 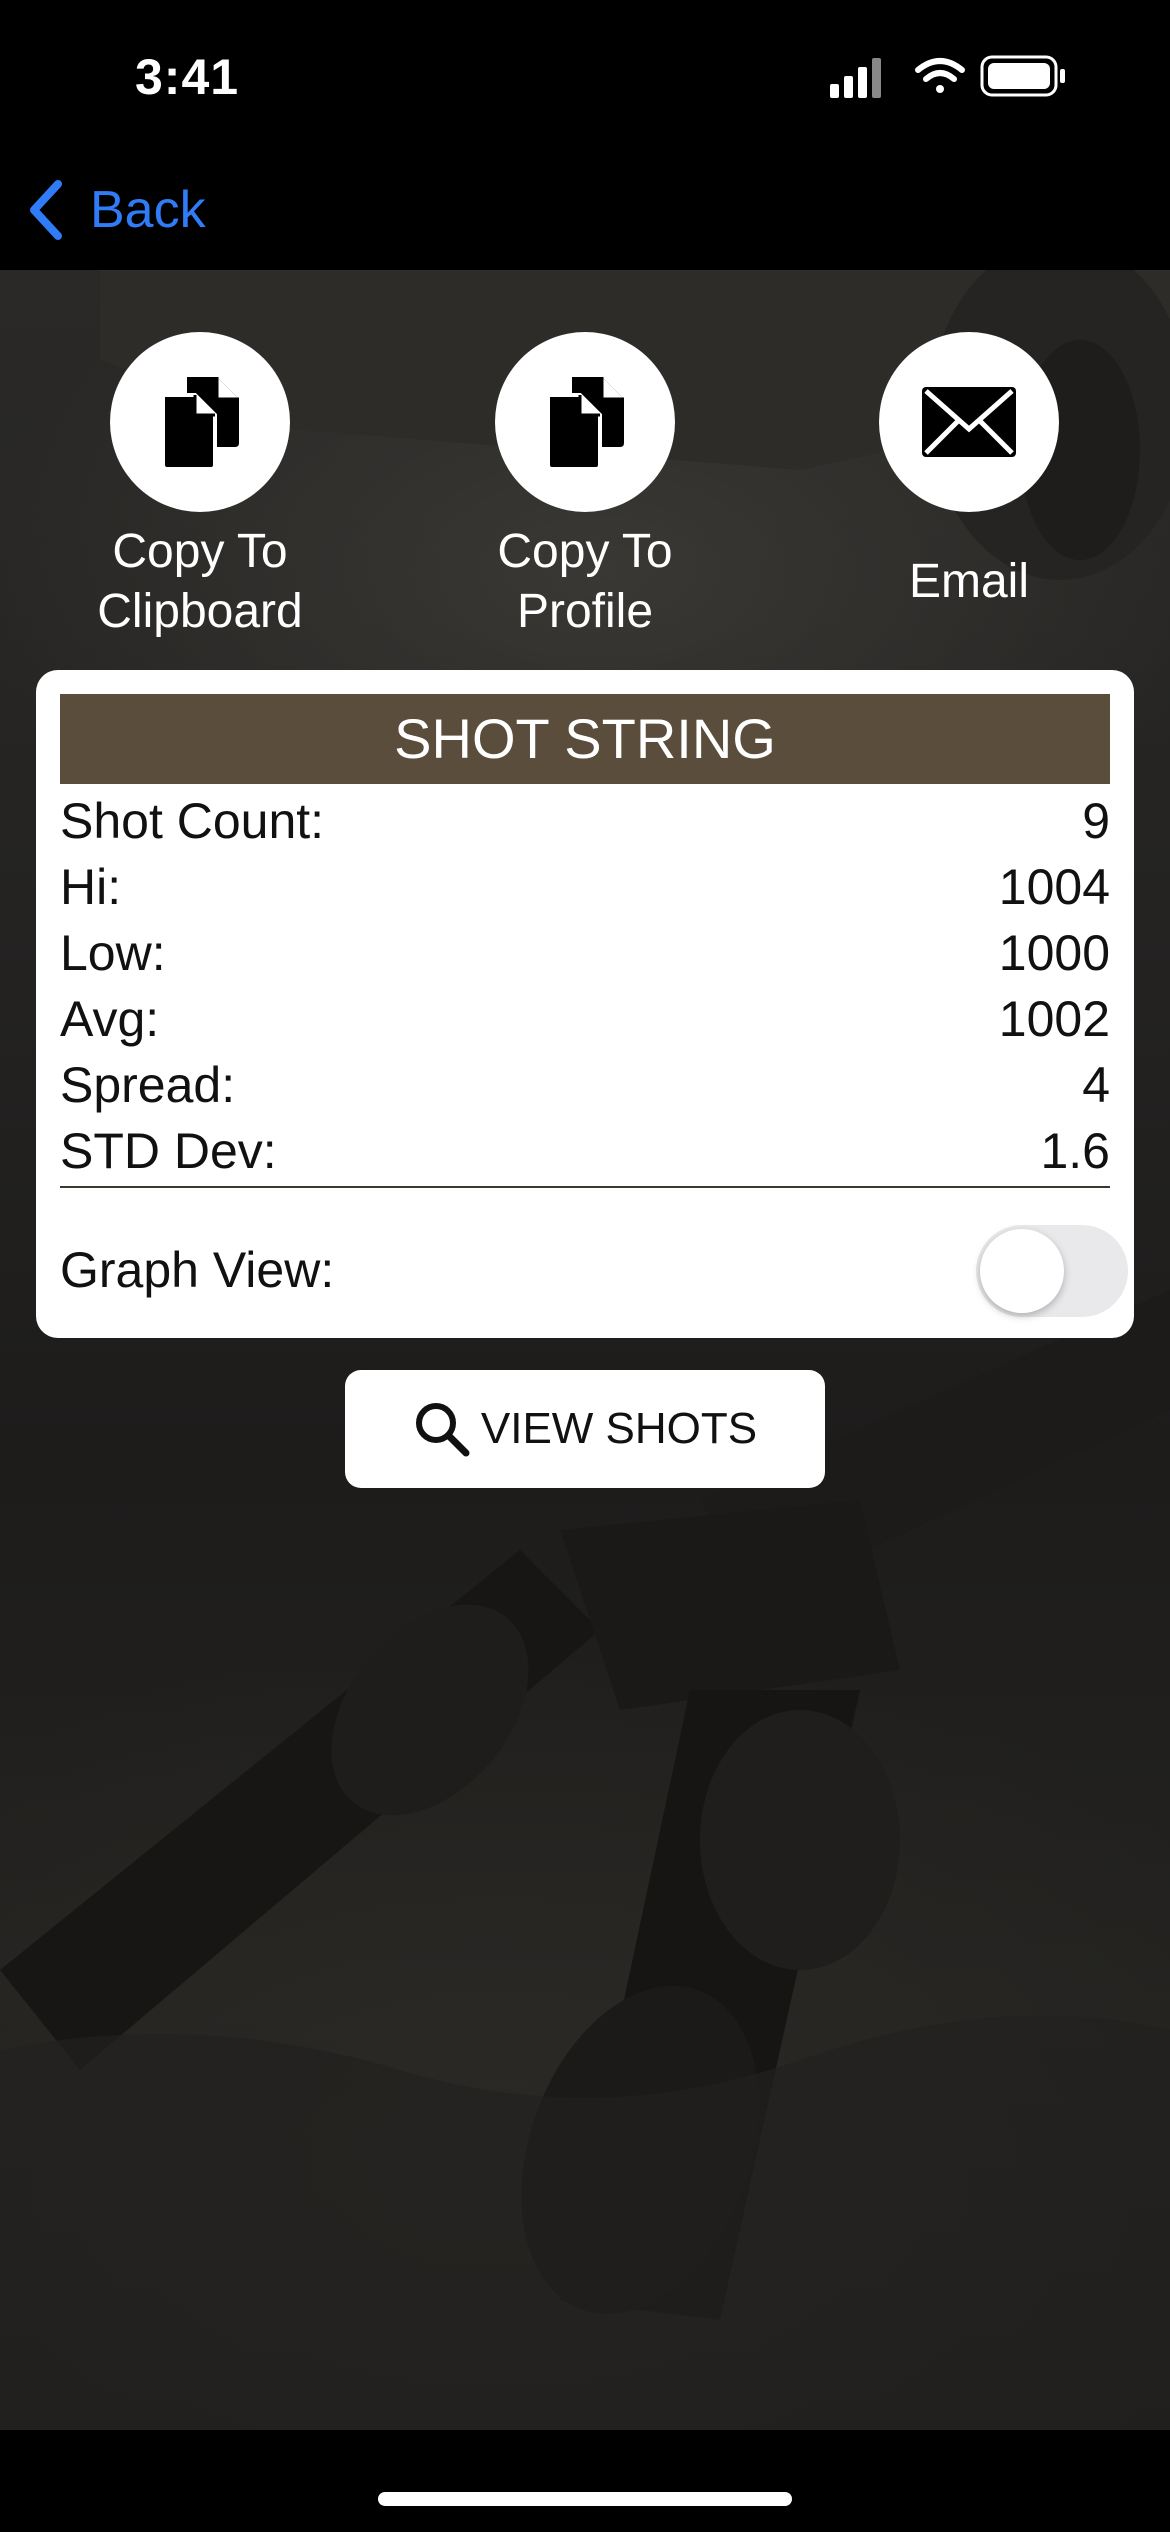 I want to click on stat-label: Shot Count:, so click(x=192, y=821).